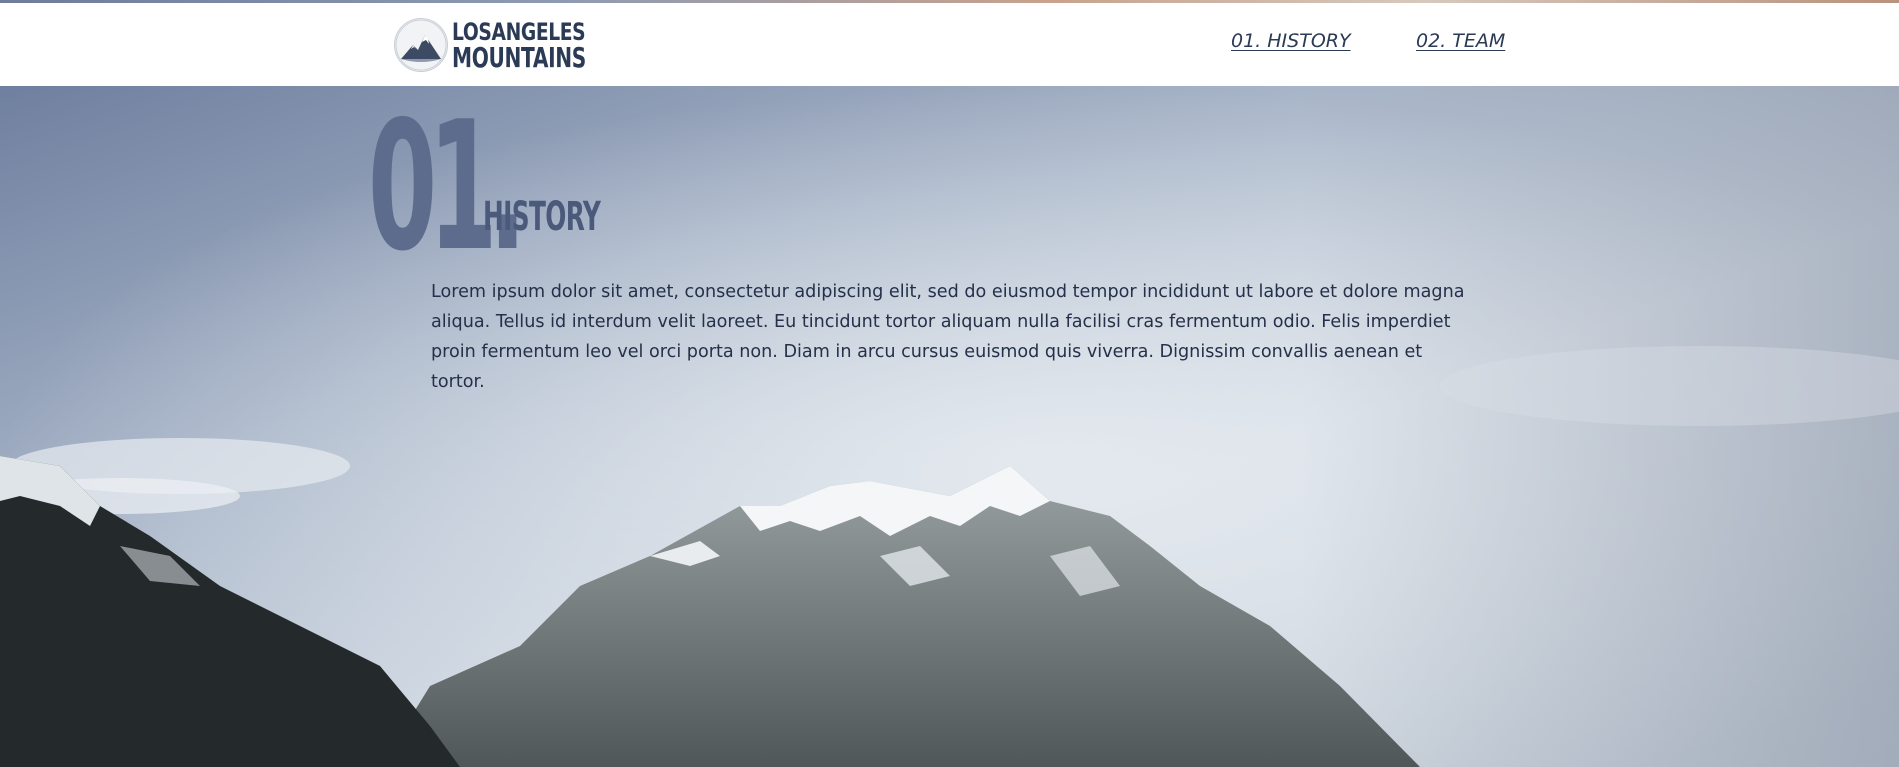 This screenshot has width=1899, height=767. What do you see at coordinates (421, 45) in the screenshot?
I see `mountain-logo-icon` at bounding box center [421, 45].